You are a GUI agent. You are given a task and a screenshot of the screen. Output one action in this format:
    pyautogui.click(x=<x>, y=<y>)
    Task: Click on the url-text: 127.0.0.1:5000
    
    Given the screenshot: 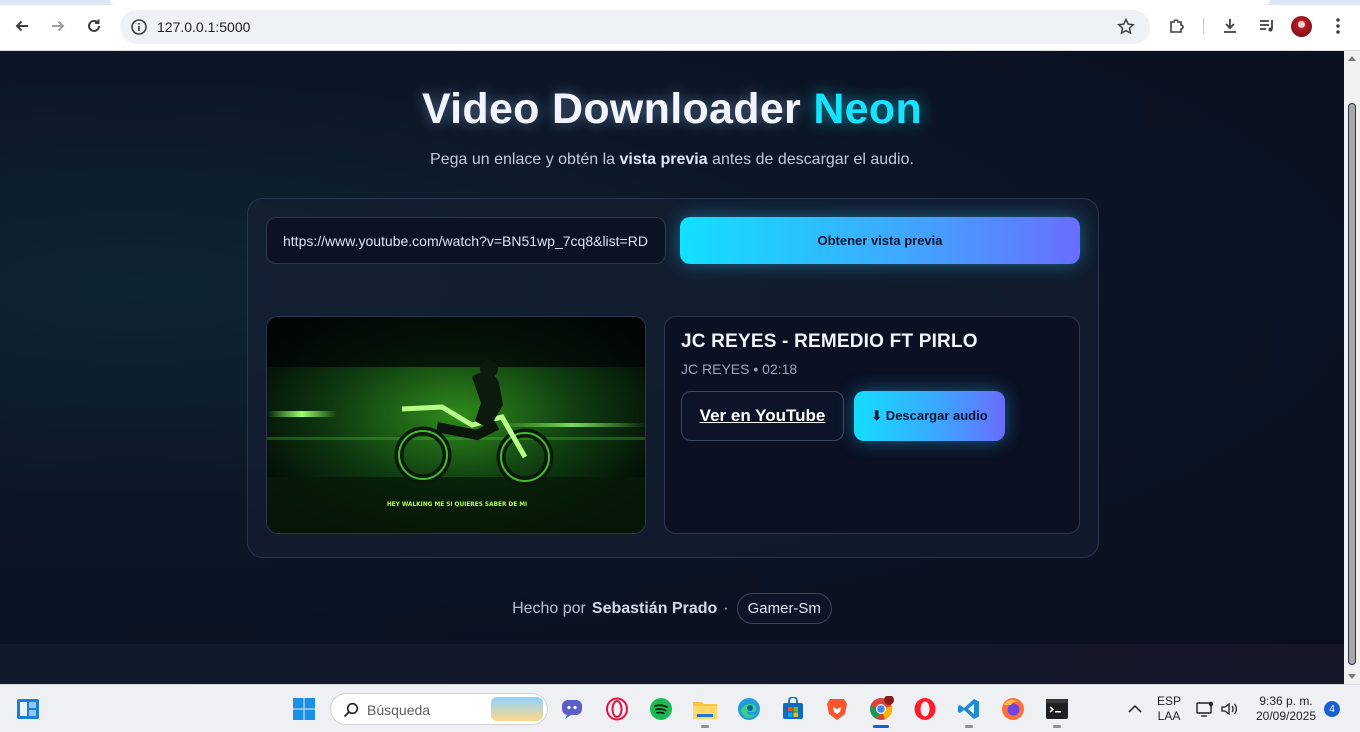 What is the action you would take?
    pyautogui.click(x=203, y=27)
    